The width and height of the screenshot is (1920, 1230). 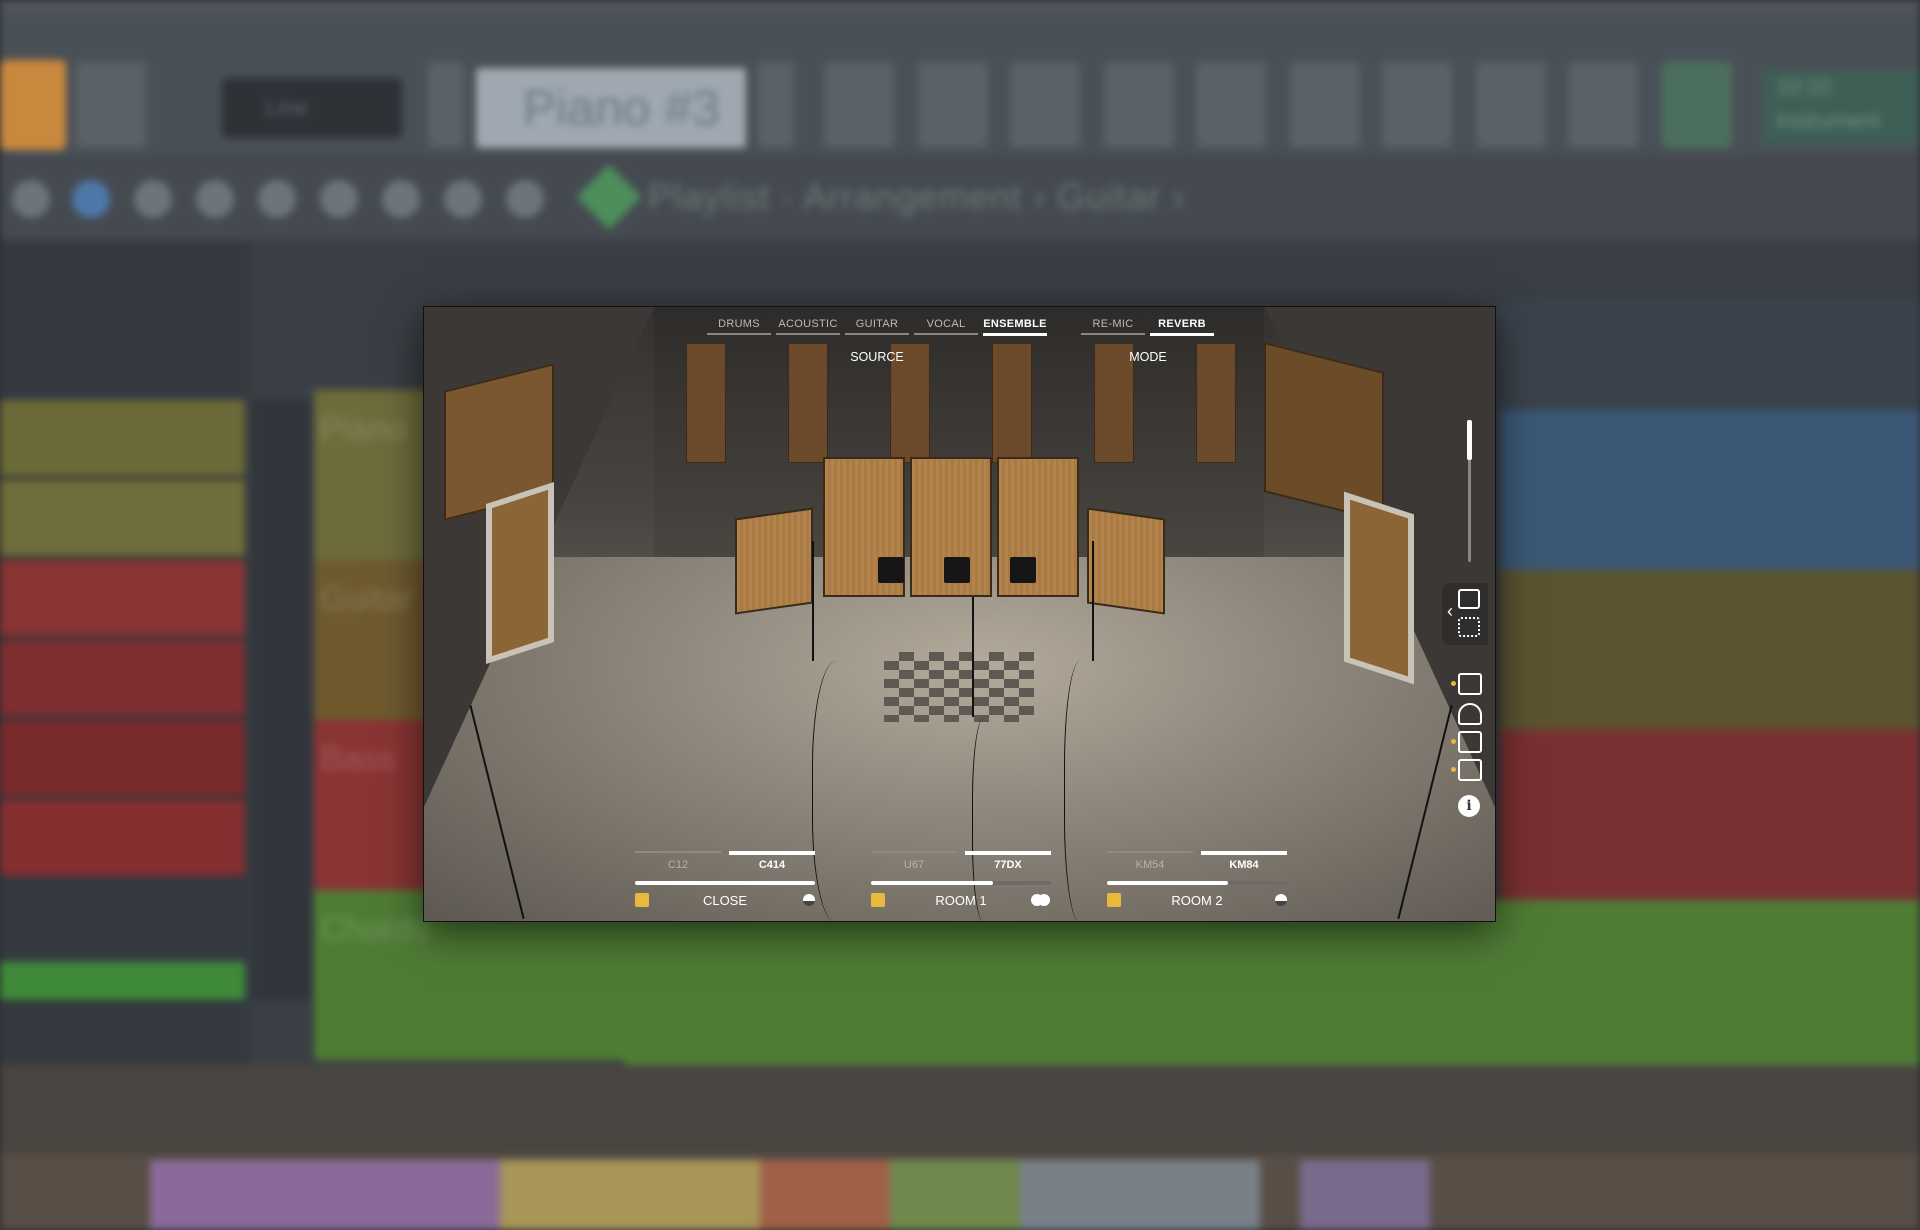 What do you see at coordinates (808, 326) in the screenshot?
I see `tab-acoustic: ACOUSTIC` at bounding box center [808, 326].